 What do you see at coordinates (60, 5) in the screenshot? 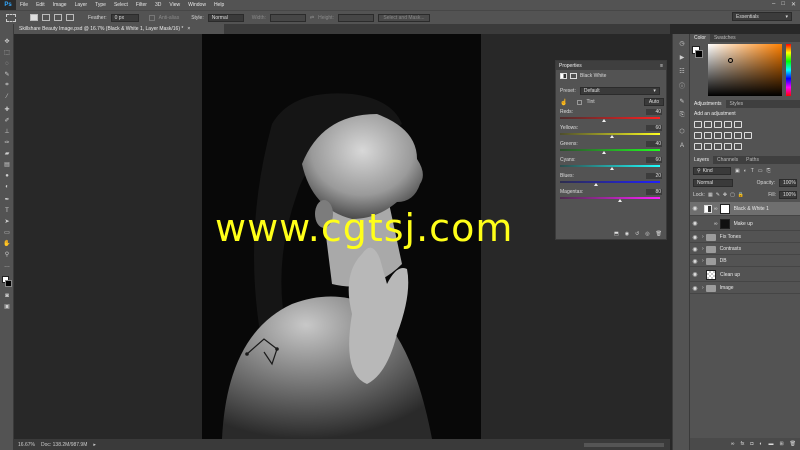
I see `menu-image: Image` at bounding box center [60, 5].